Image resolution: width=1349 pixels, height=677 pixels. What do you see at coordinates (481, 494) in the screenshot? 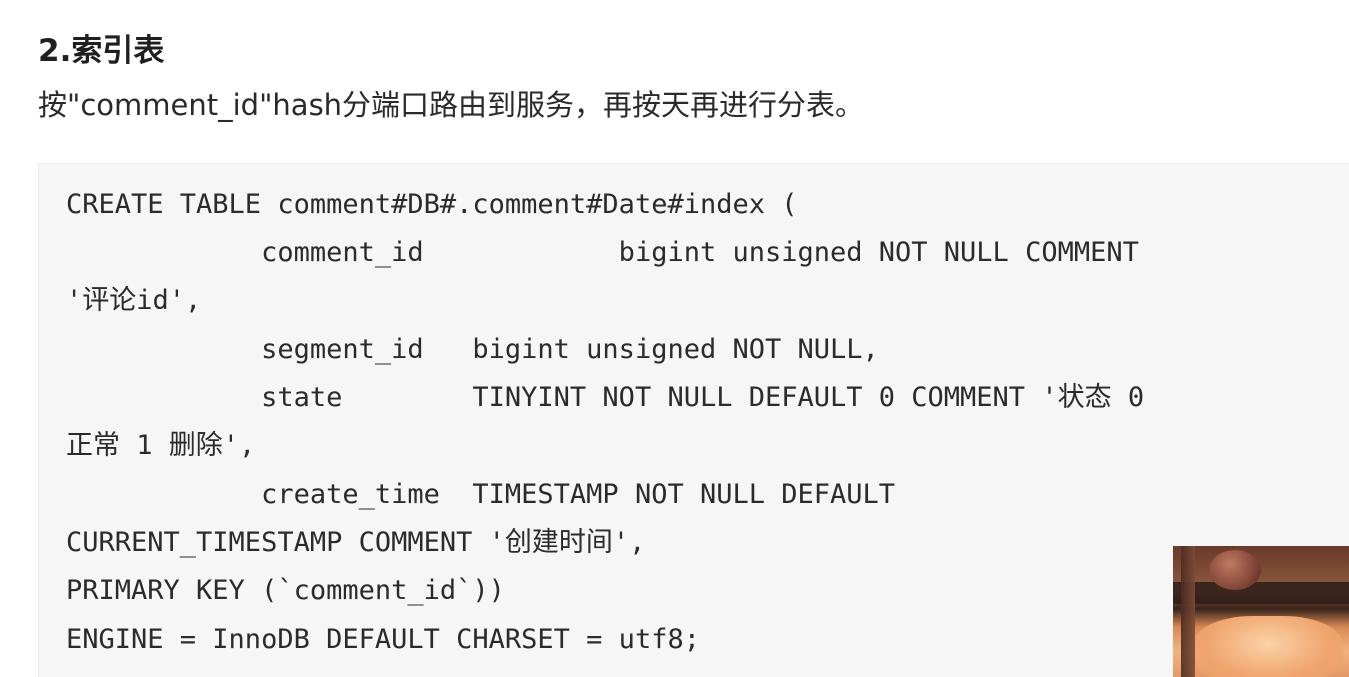
I see `code-line: create_time TIMESTAMP NOT NULL DEFAULT` at bounding box center [481, 494].